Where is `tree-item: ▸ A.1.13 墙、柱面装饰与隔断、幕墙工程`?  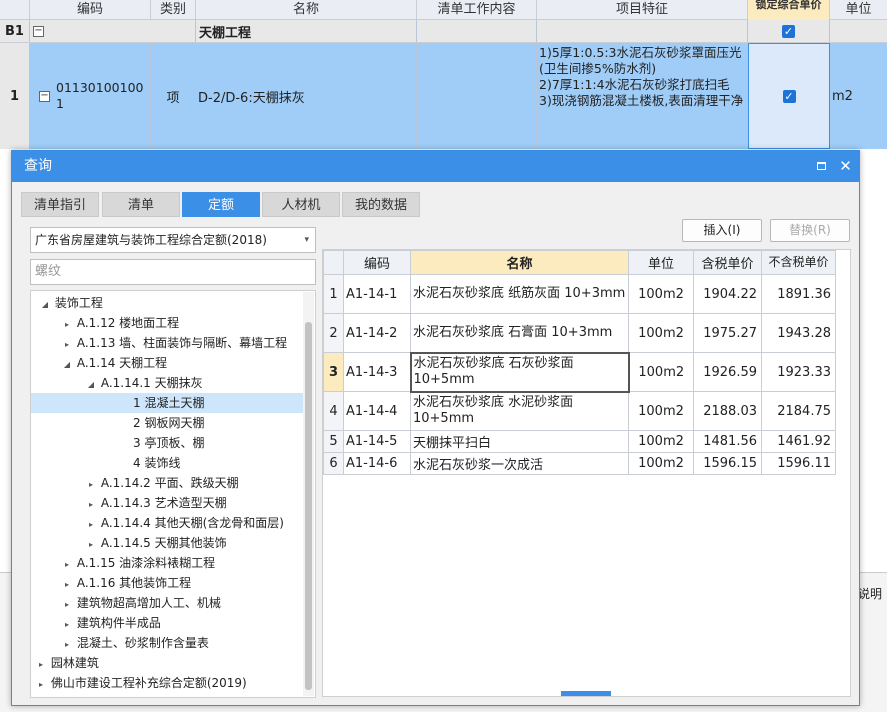
tree-item: ▸ A.1.13 墙、柱面装饰与隔断、幕墙工程 is located at coordinates (167, 343).